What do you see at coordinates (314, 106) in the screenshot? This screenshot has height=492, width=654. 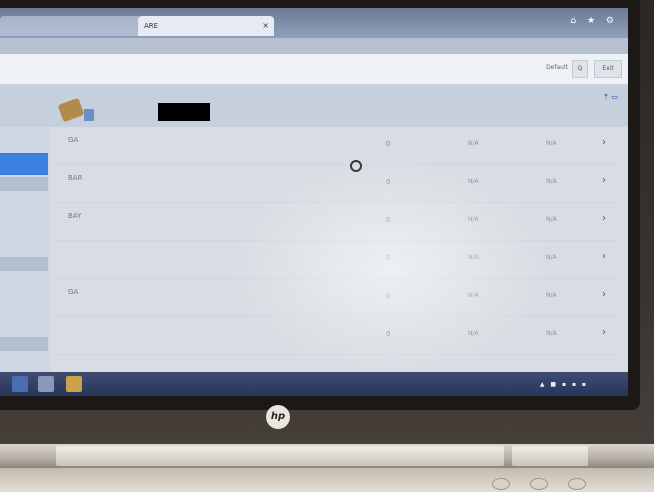 I see `device-title-strip: ⇡ ▭` at bounding box center [314, 106].